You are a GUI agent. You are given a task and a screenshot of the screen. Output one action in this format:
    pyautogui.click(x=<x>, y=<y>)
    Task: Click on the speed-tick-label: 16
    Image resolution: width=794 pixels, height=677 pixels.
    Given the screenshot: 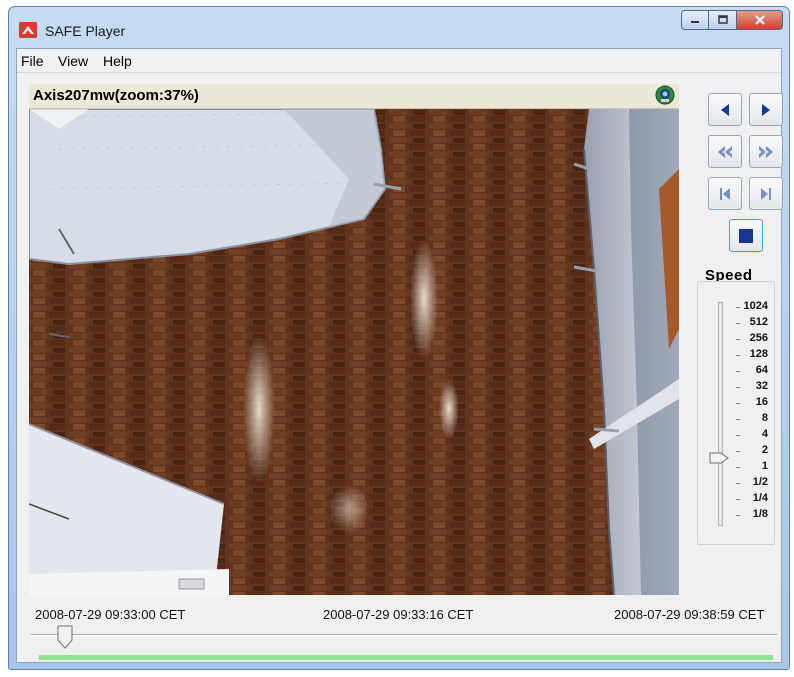 What is the action you would take?
    pyautogui.click(x=761, y=402)
    